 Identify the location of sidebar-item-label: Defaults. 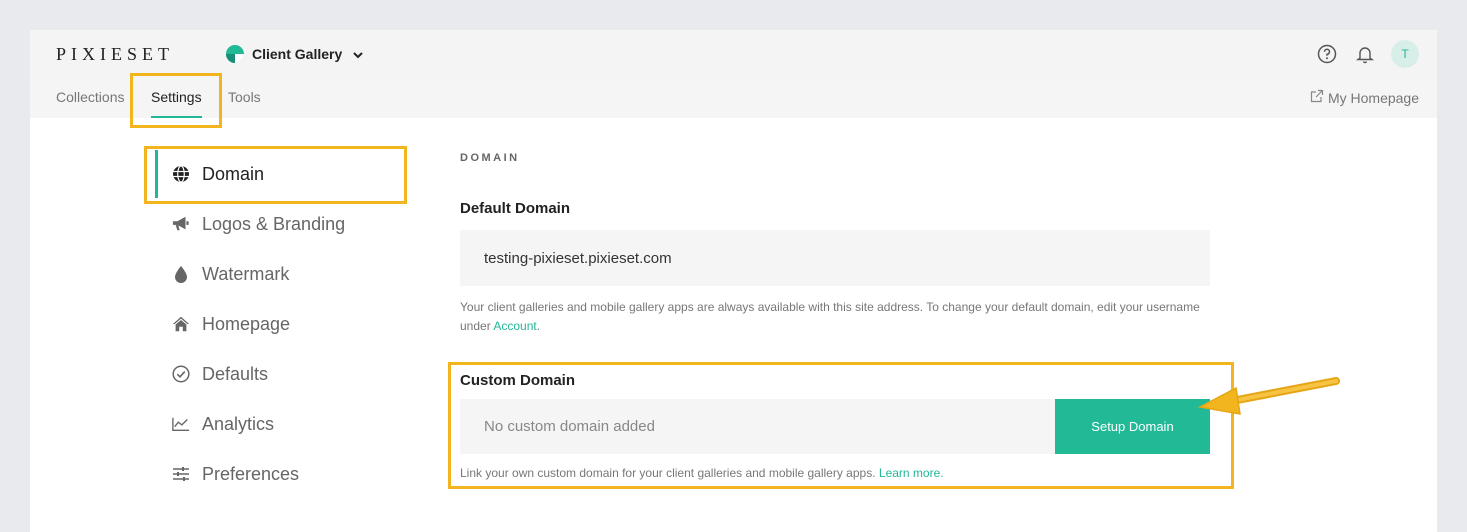
(235, 373).